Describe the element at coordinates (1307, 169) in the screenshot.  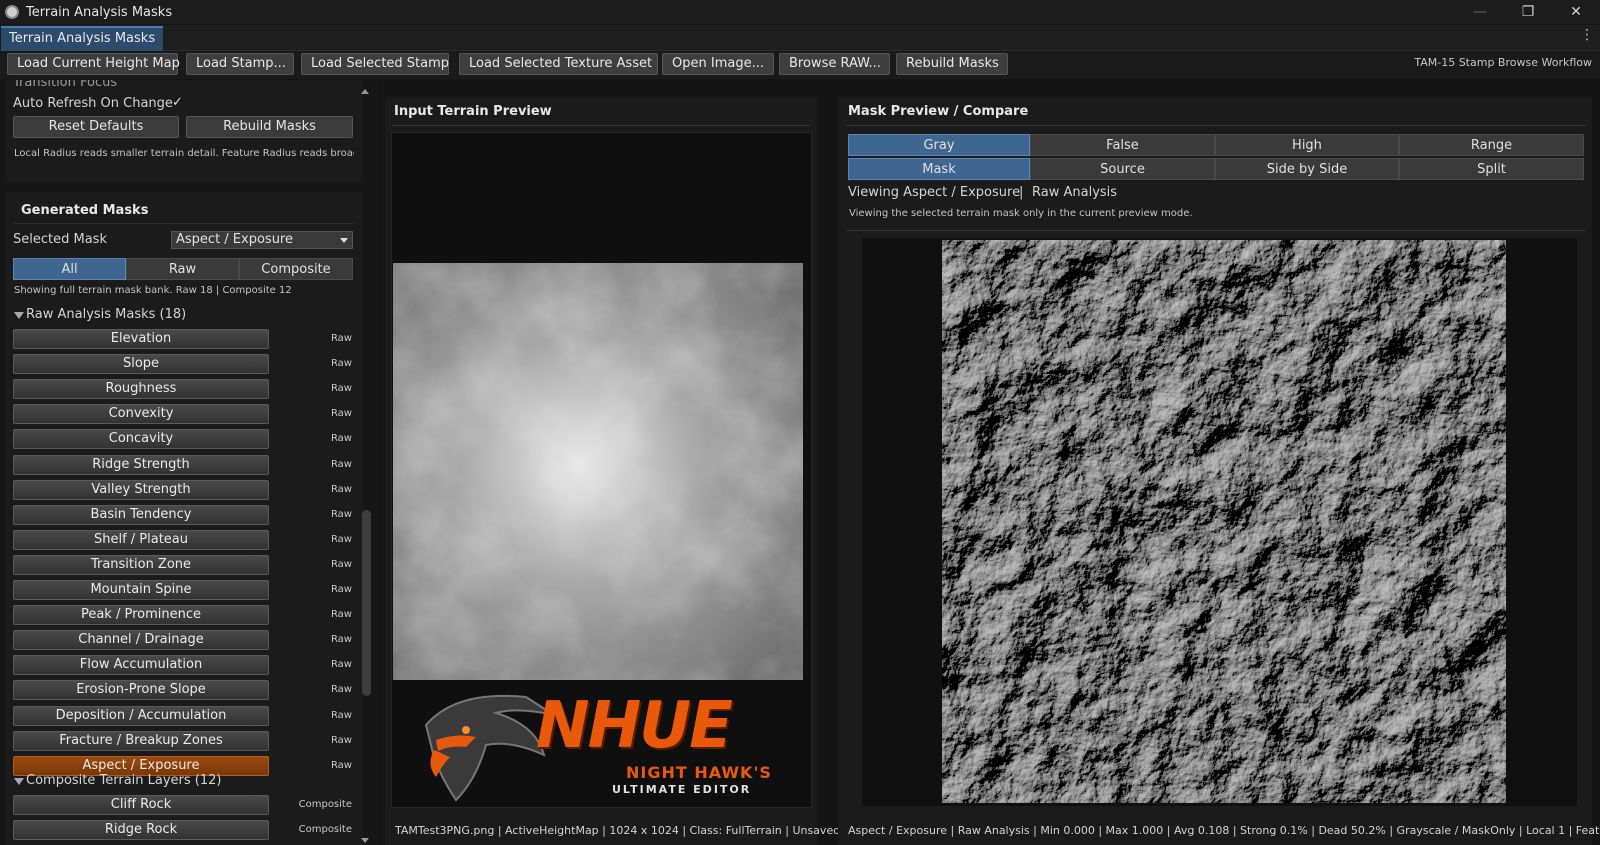
I see `view-side-by-side-tab: Side by Side` at that location.